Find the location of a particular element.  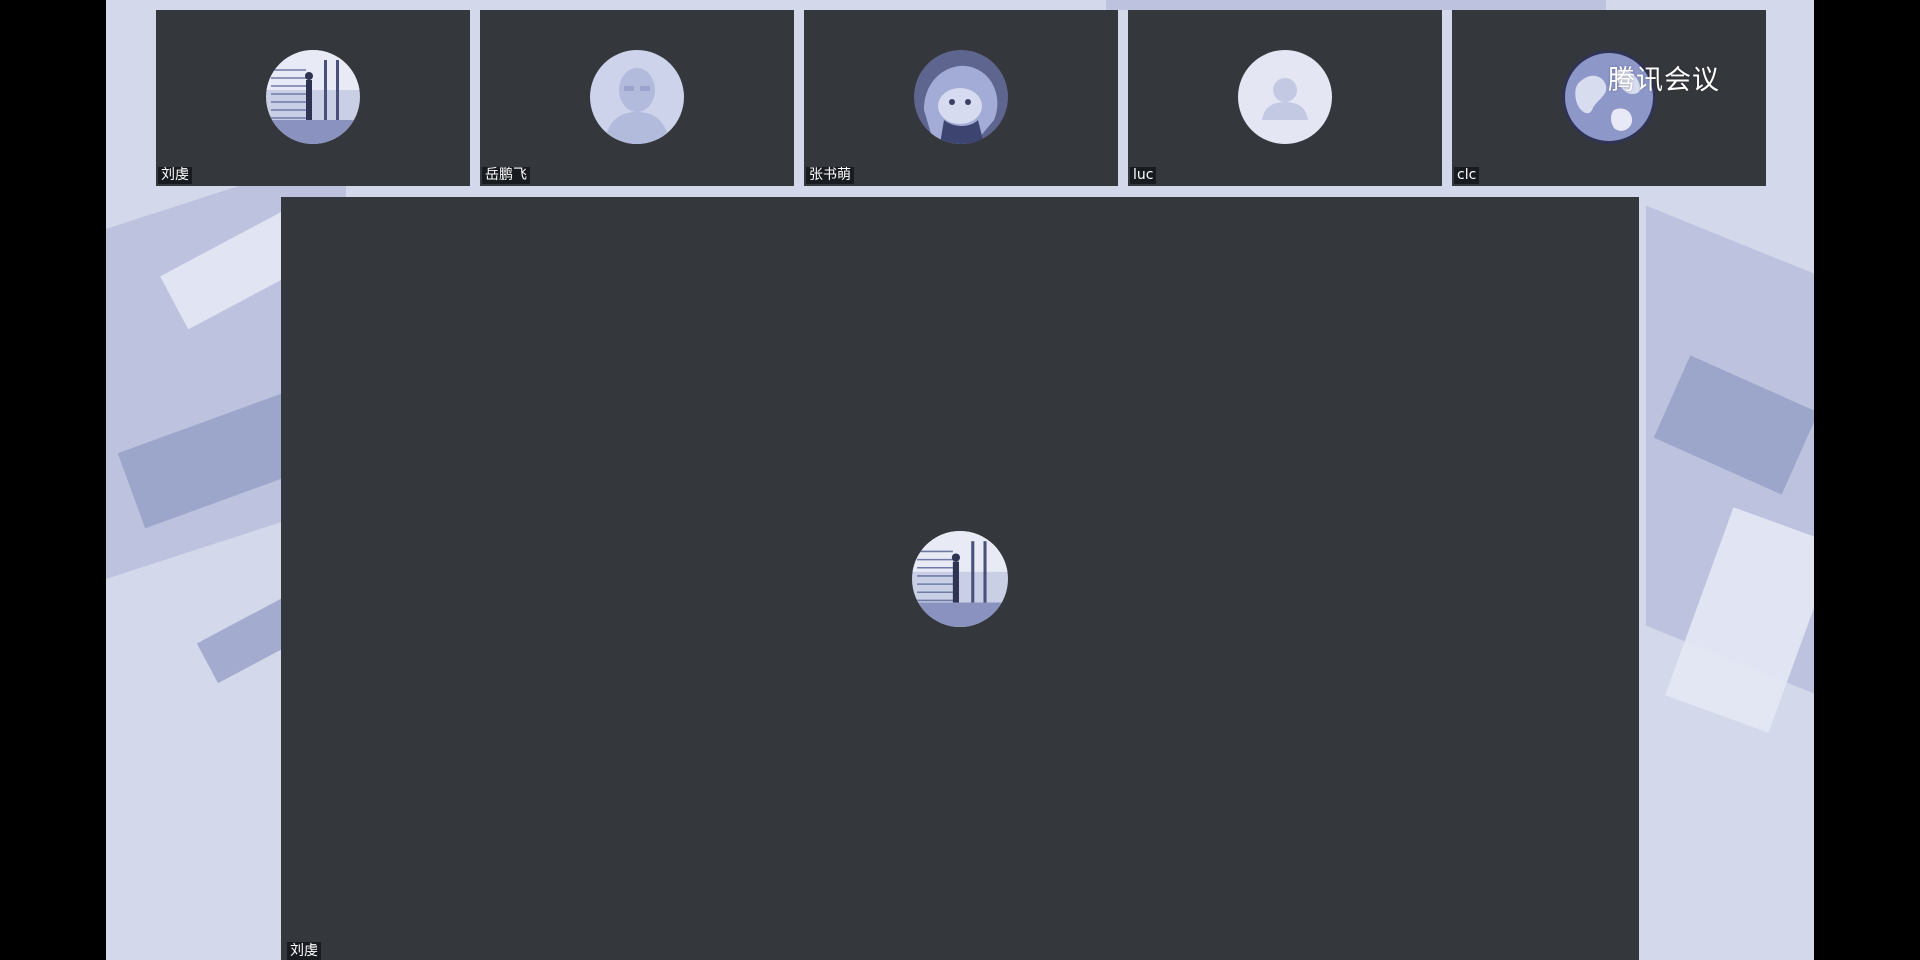

participant-name: clc is located at coordinates (1467, 175).